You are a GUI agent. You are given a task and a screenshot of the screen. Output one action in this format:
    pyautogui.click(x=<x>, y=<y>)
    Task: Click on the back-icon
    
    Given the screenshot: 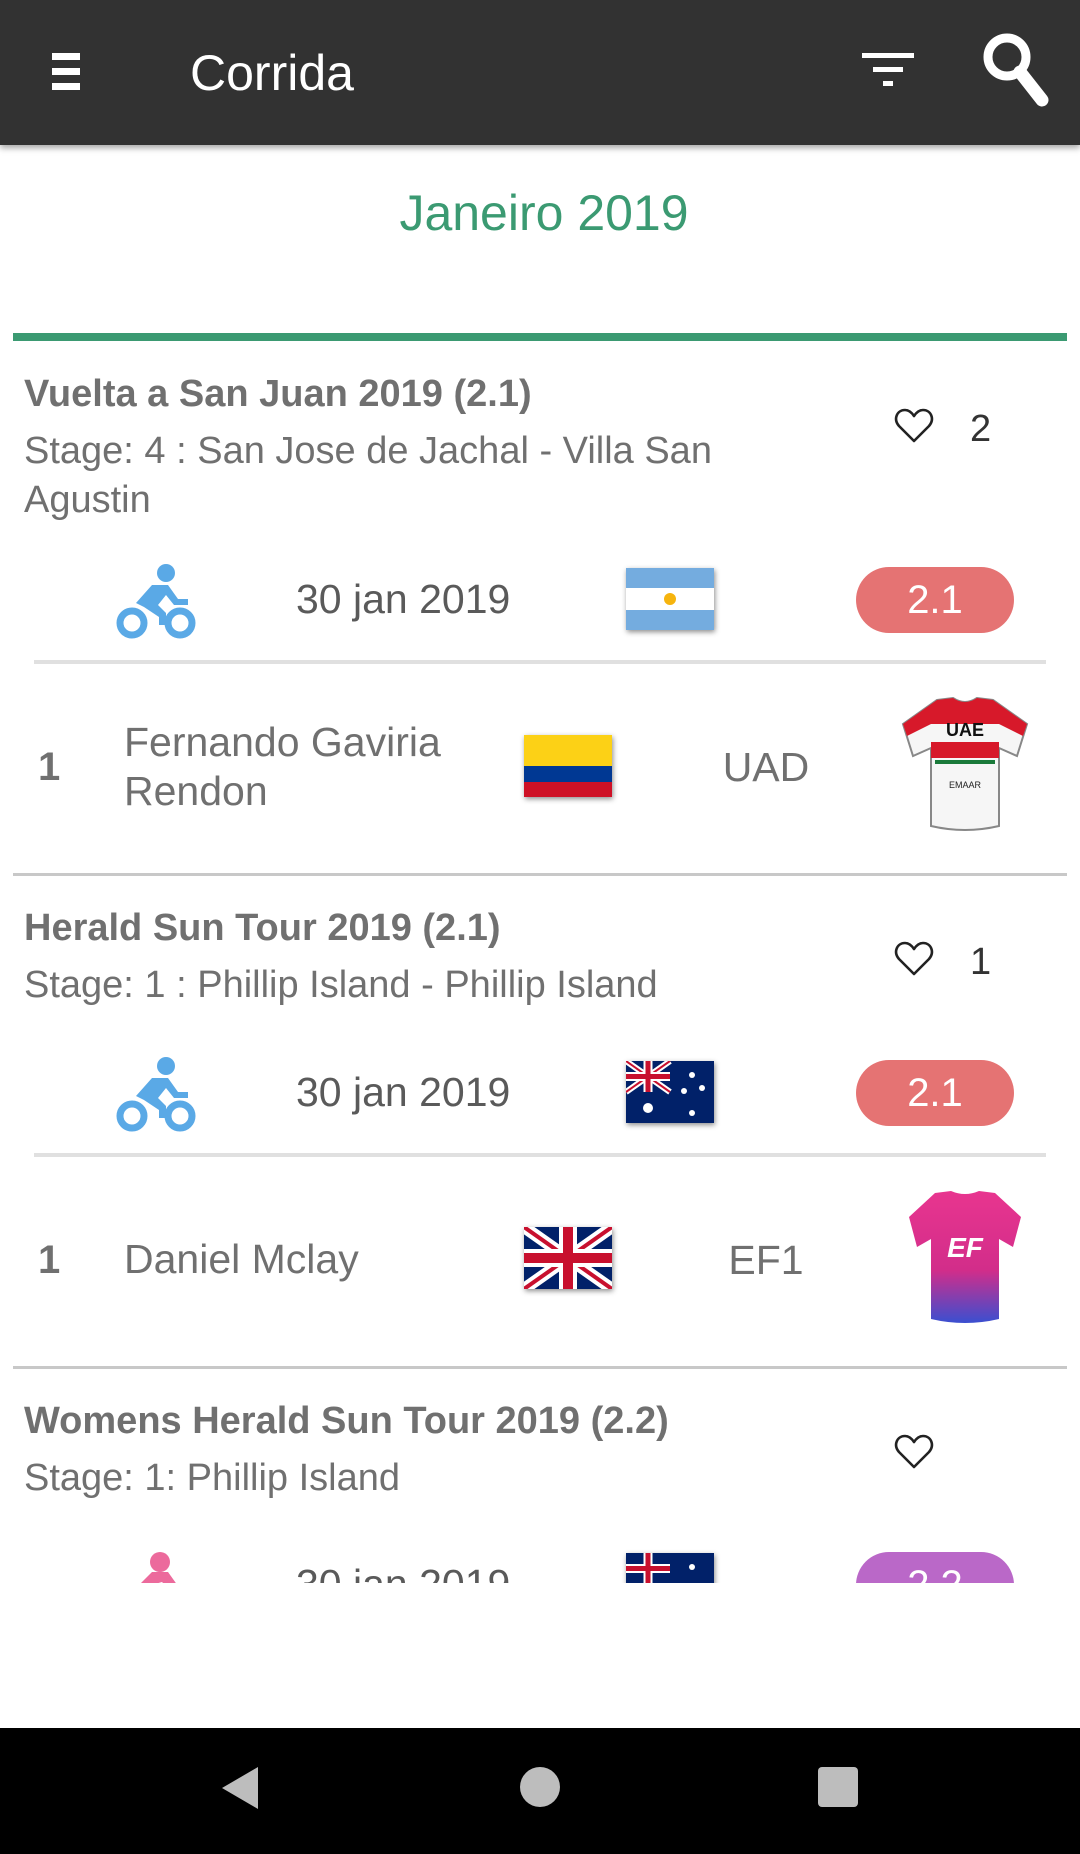 What is the action you would take?
    pyautogui.click(x=240, y=1788)
    